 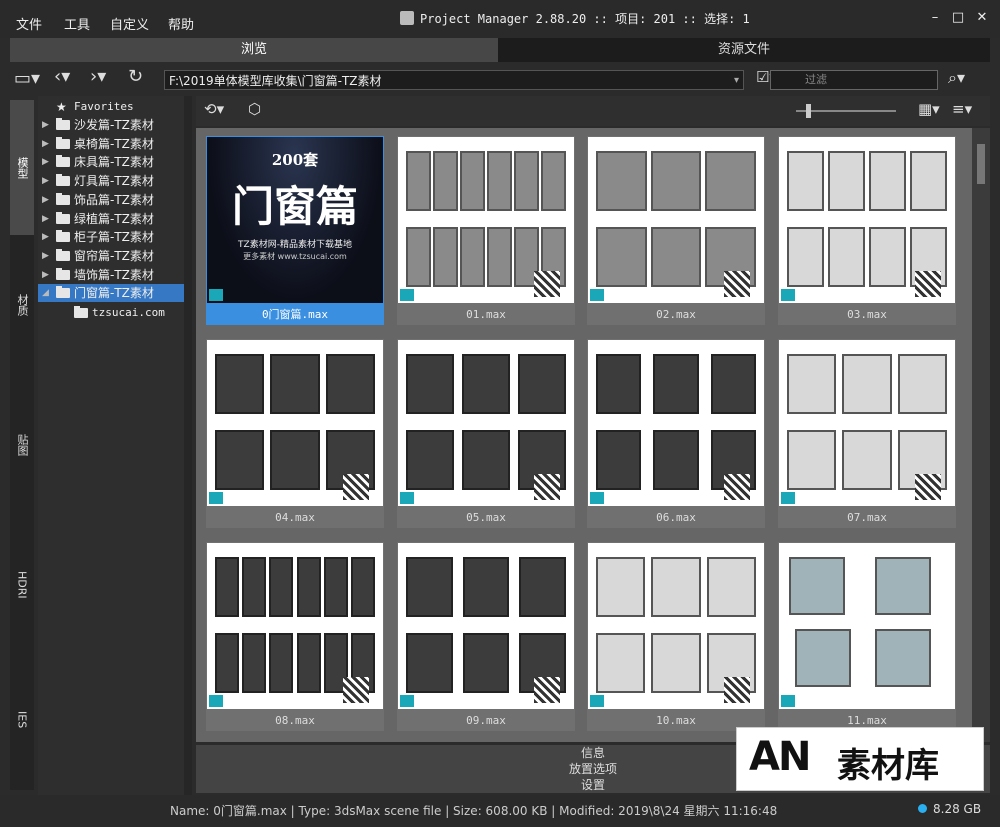 What do you see at coordinates (45, 293) in the screenshot?
I see `chevron-down-icon: ◢` at bounding box center [45, 293].